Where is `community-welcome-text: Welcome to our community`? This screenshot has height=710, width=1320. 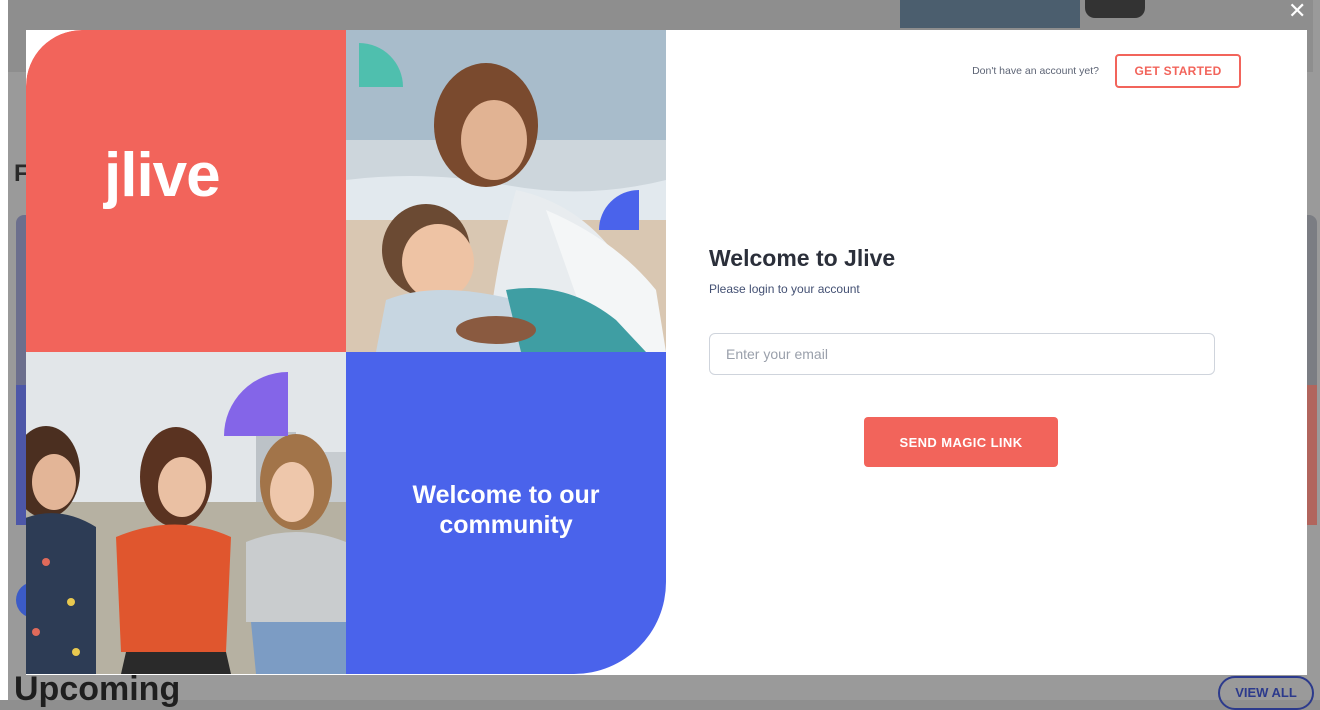
community-welcome-text: Welcome to our community is located at coordinates (506, 510).